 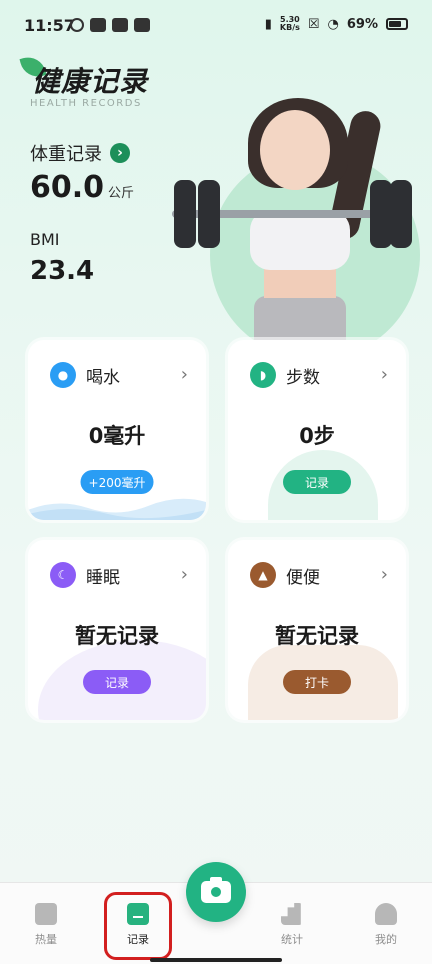 What do you see at coordinates (49, 25) in the screenshot?
I see `status-time: 11:57` at bounding box center [49, 25].